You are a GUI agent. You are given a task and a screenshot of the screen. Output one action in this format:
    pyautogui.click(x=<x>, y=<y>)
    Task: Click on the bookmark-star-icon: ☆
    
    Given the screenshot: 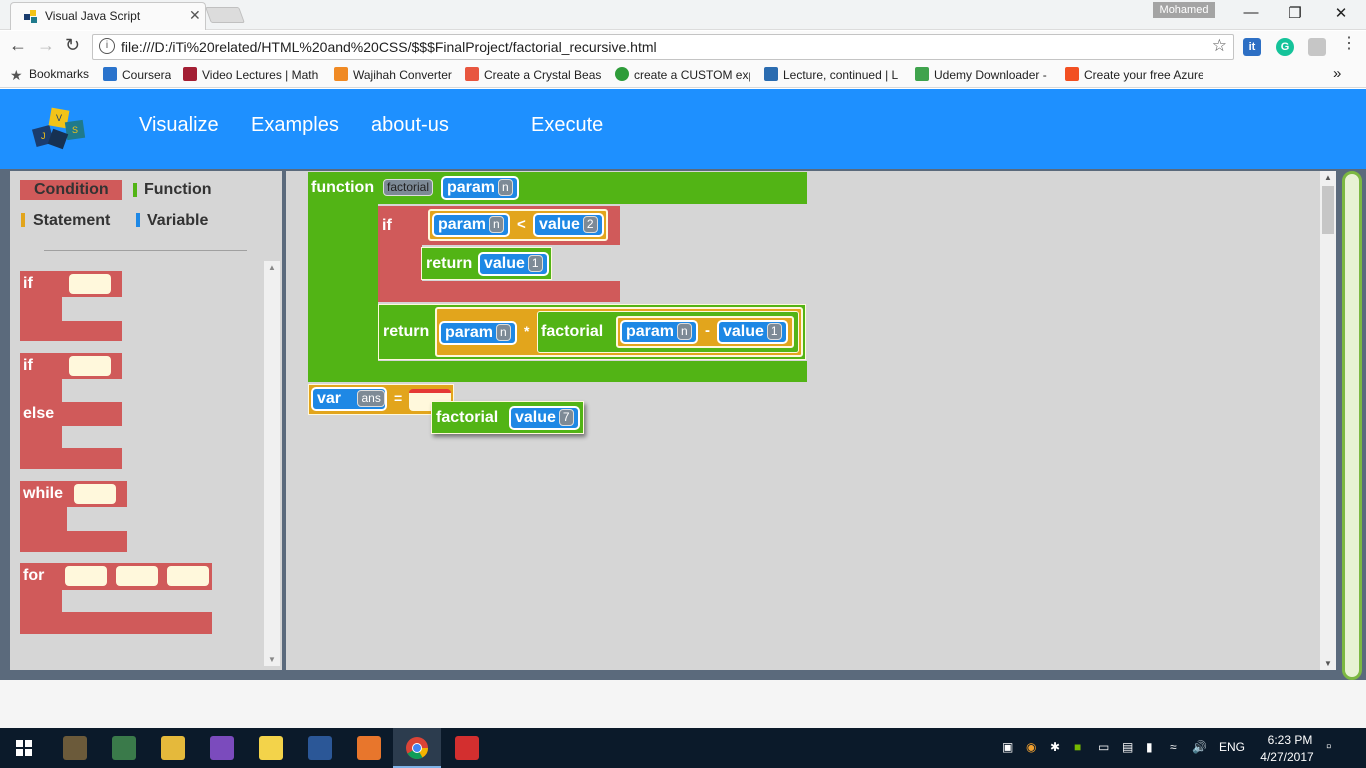 What is the action you would take?
    pyautogui.click(x=1219, y=46)
    